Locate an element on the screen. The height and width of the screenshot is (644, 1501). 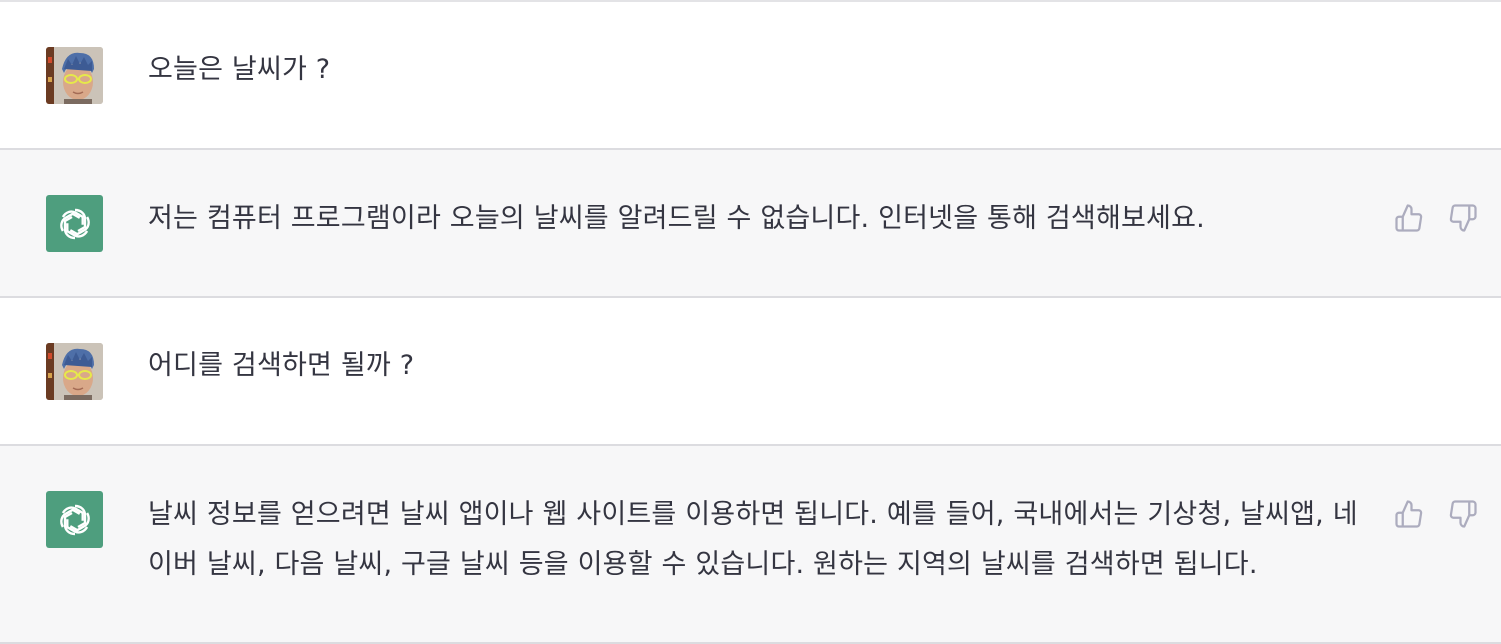
message-text: 어디를 검색하면 될까 ? is located at coordinates (281, 365).